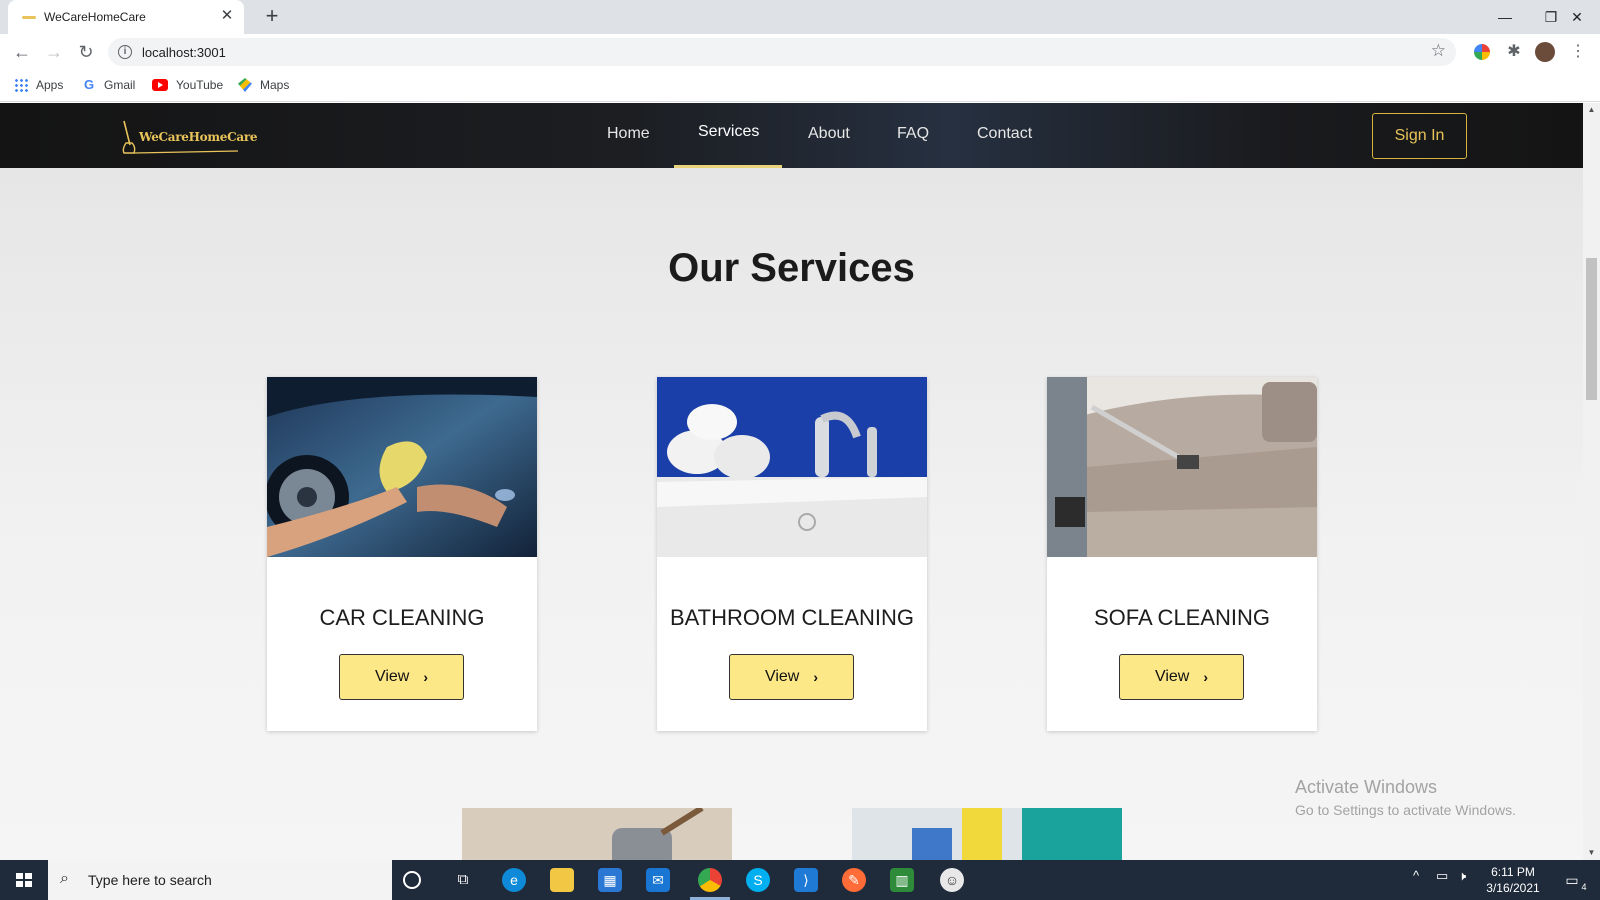 This screenshot has width=1600, height=900. I want to click on task-view-icon: ⧉, so click(463, 880).